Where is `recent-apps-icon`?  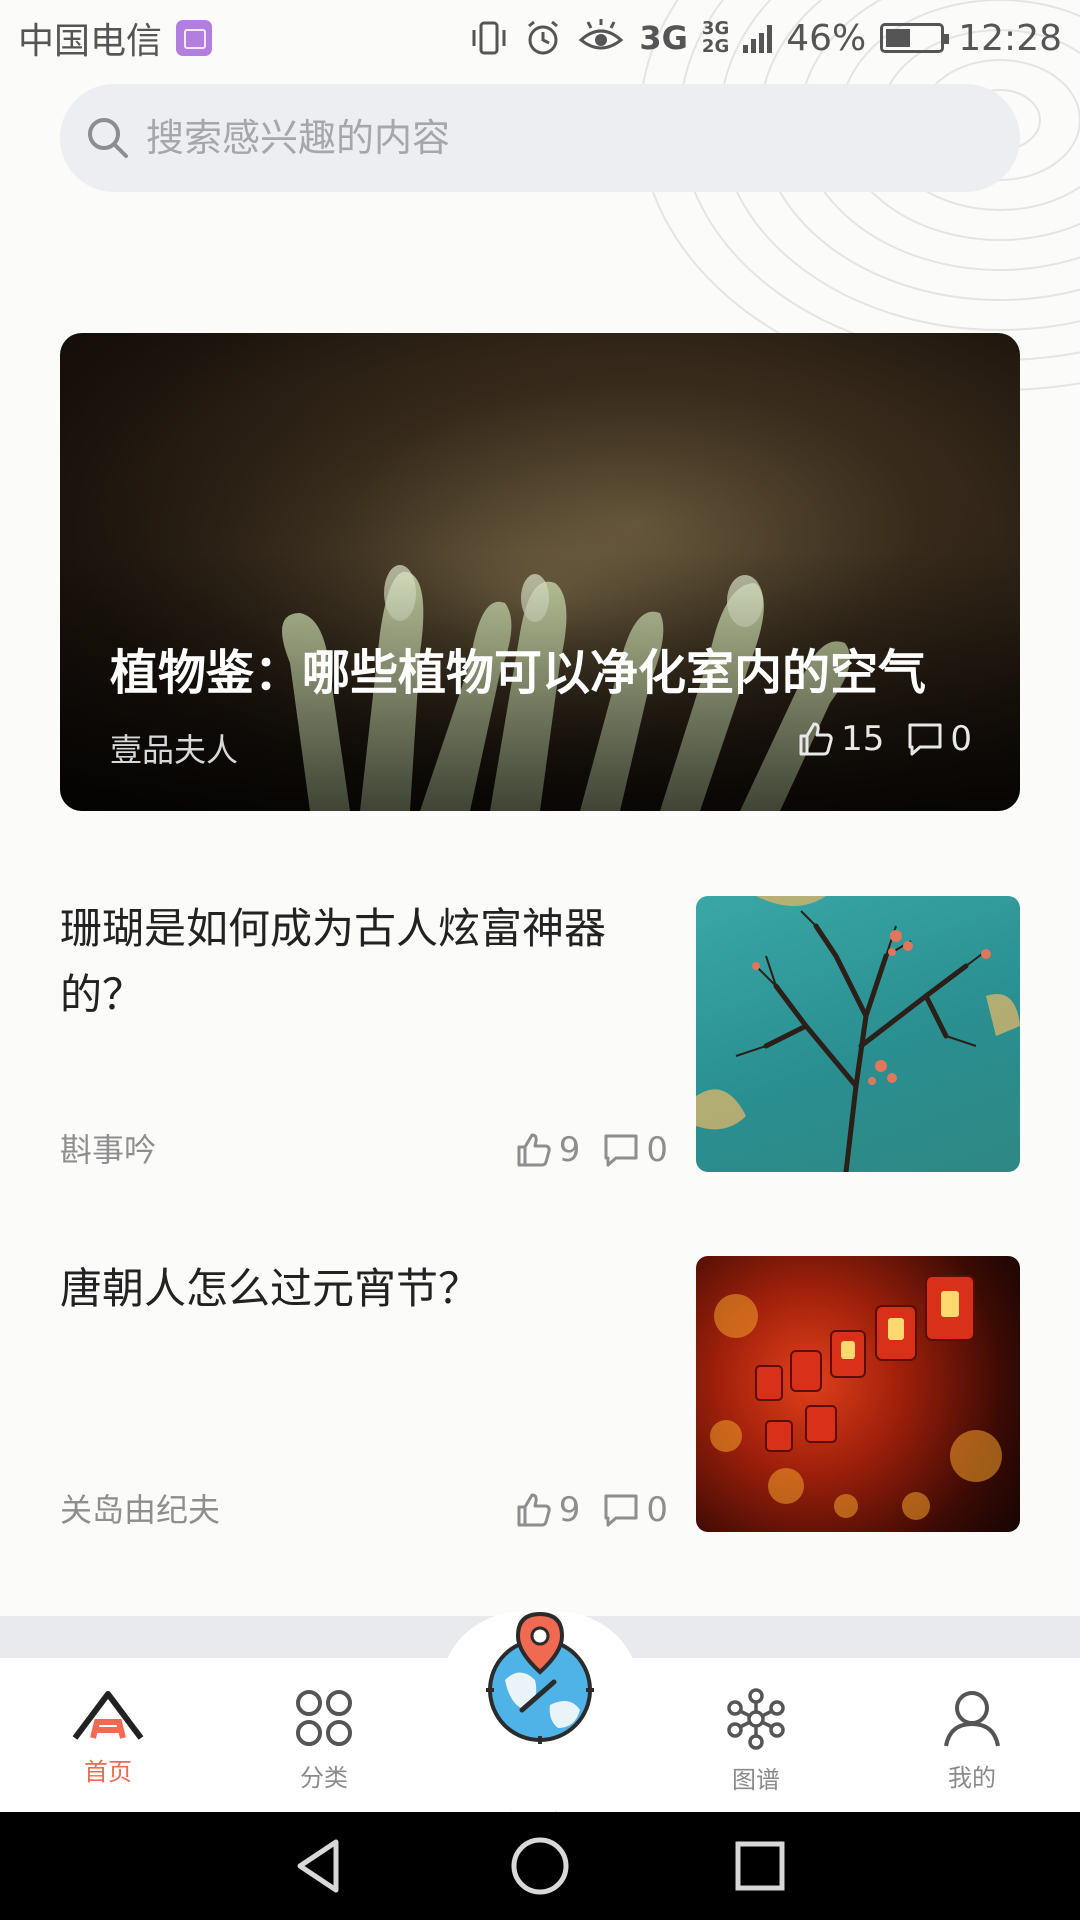
recent-apps-icon is located at coordinates (760, 1866).